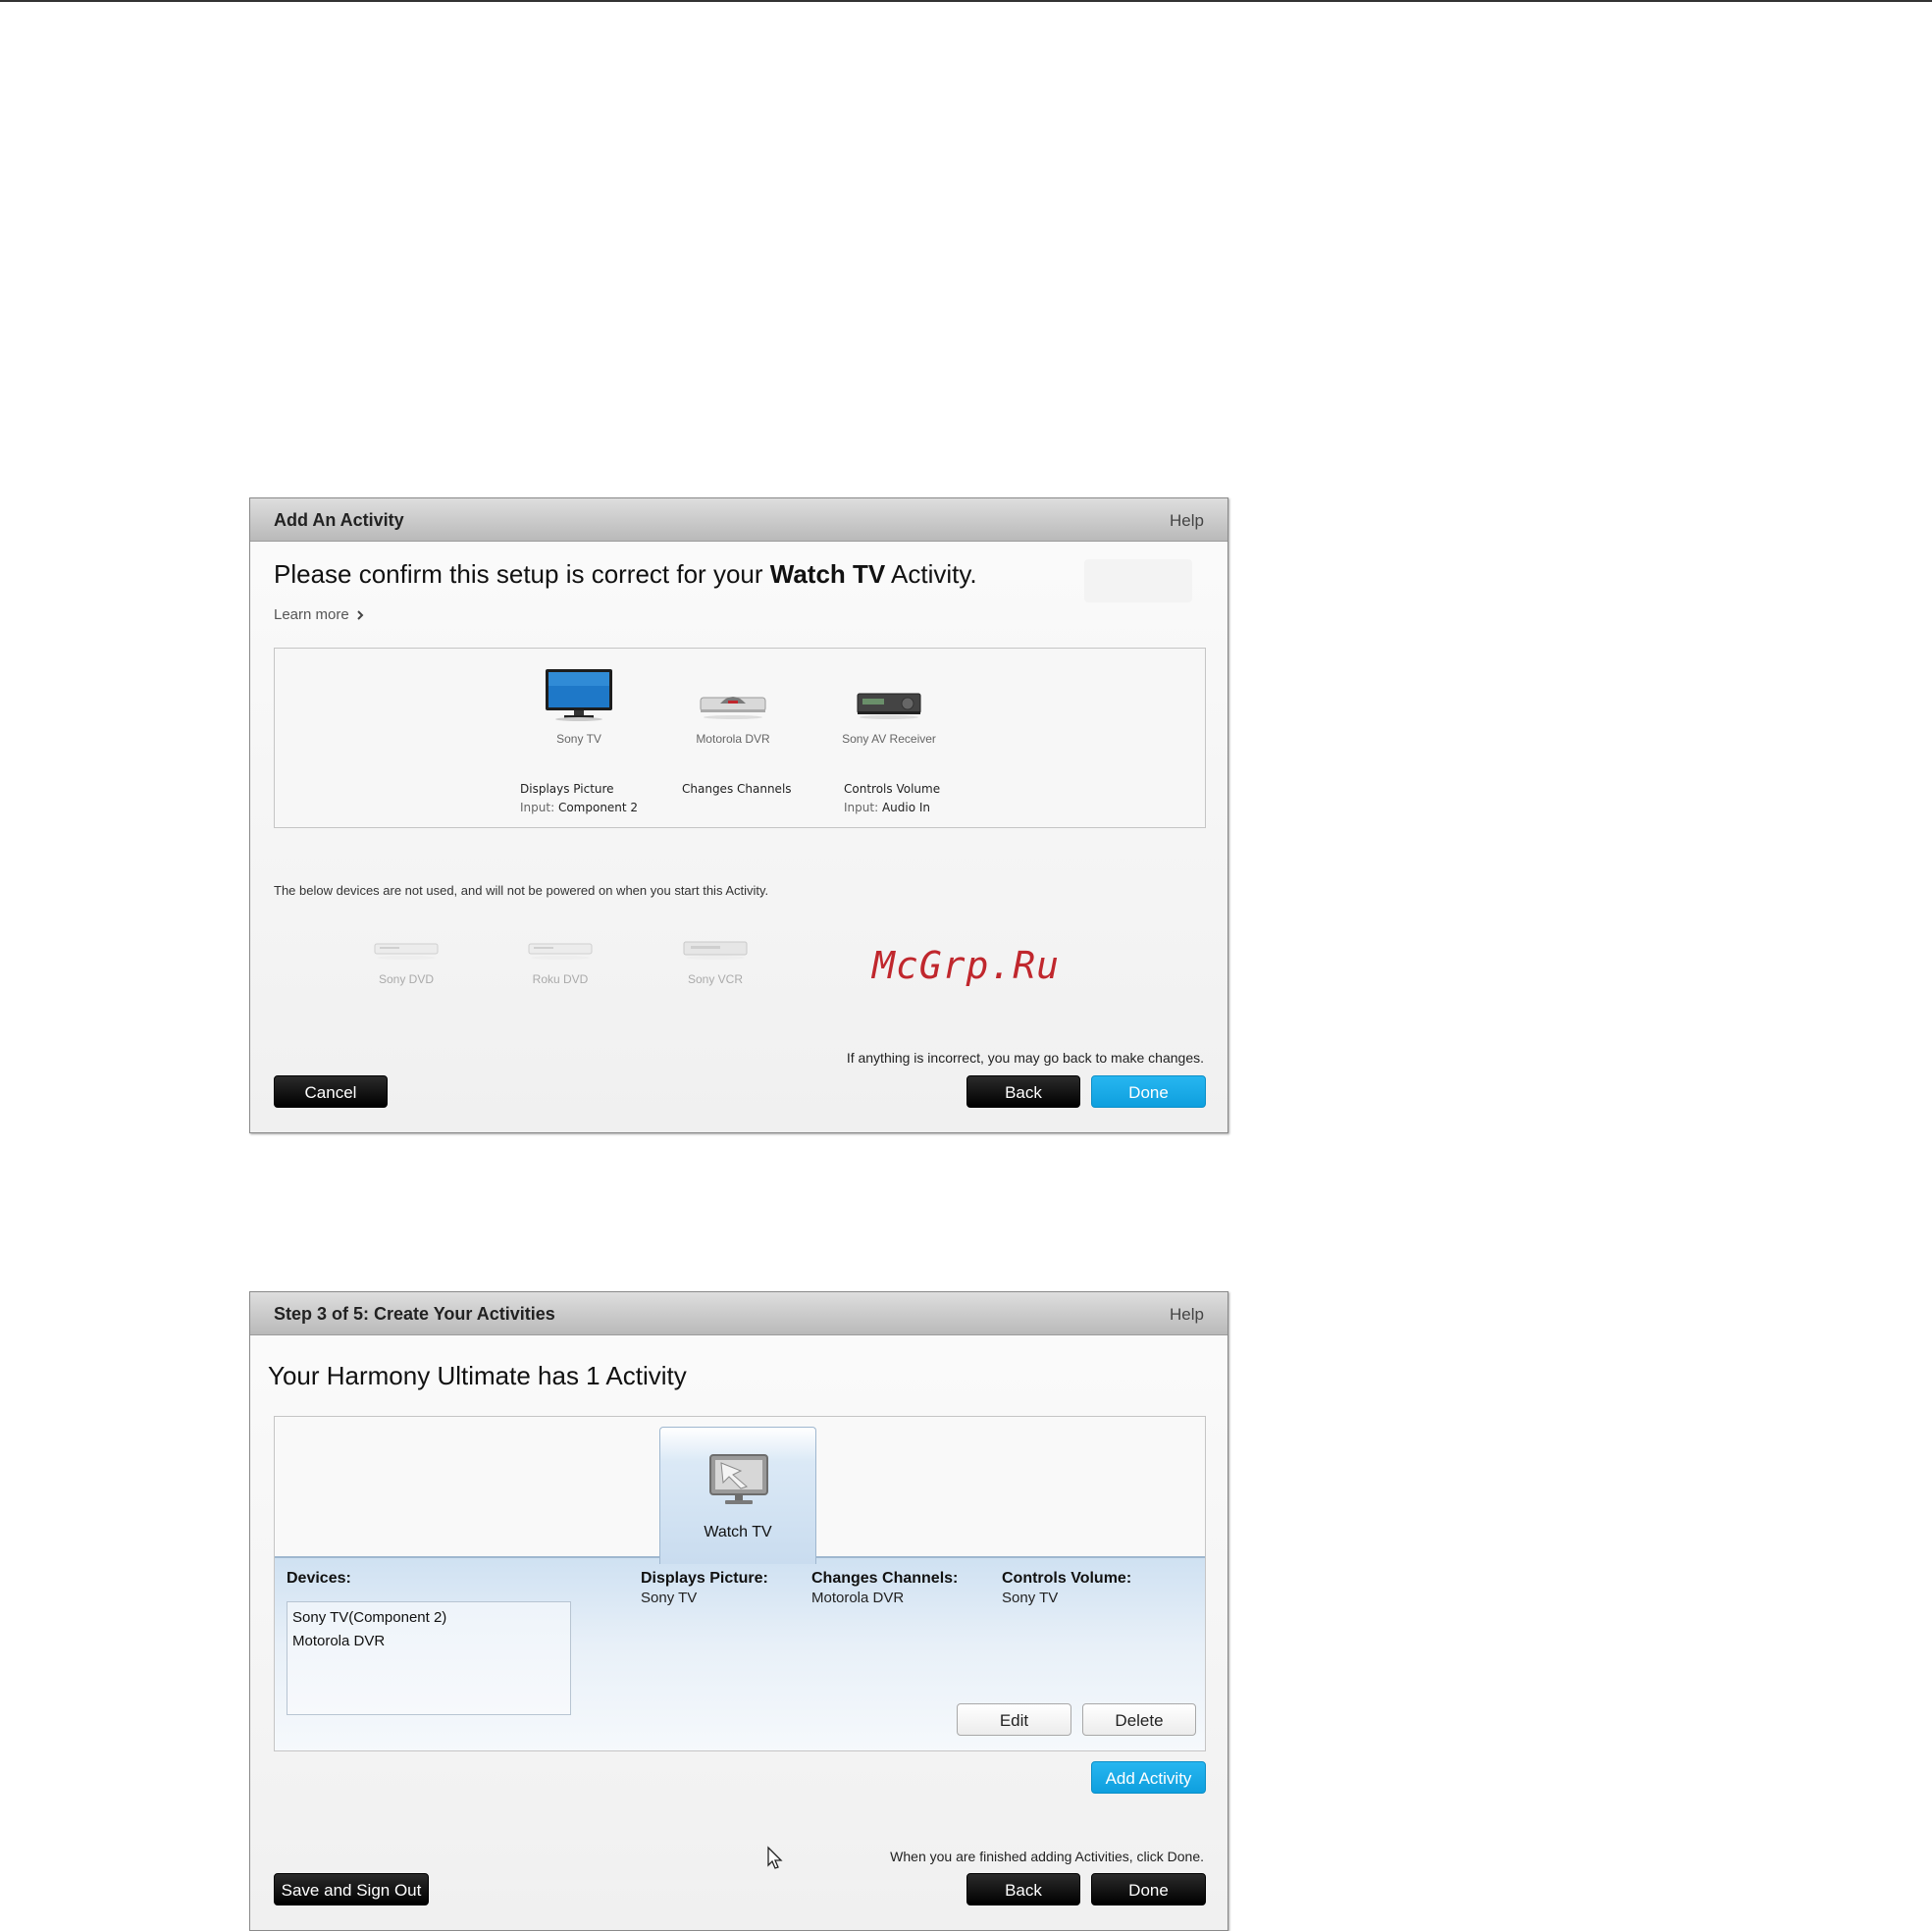  What do you see at coordinates (1067, 1578) in the screenshot?
I see `controls-volume-label: Controls Volume:` at bounding box center [1067, 1578].